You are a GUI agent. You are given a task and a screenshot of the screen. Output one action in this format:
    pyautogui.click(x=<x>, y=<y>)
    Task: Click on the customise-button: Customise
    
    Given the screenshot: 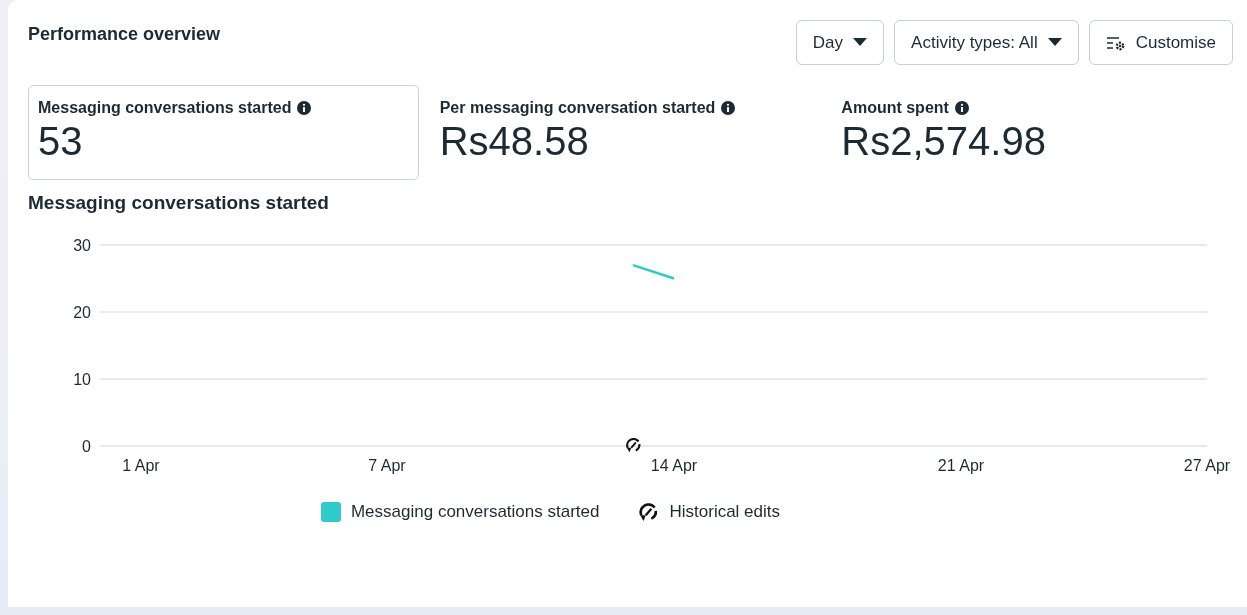 What is the action you would take?
    pyautogui.click(x=1160, y=42)
    